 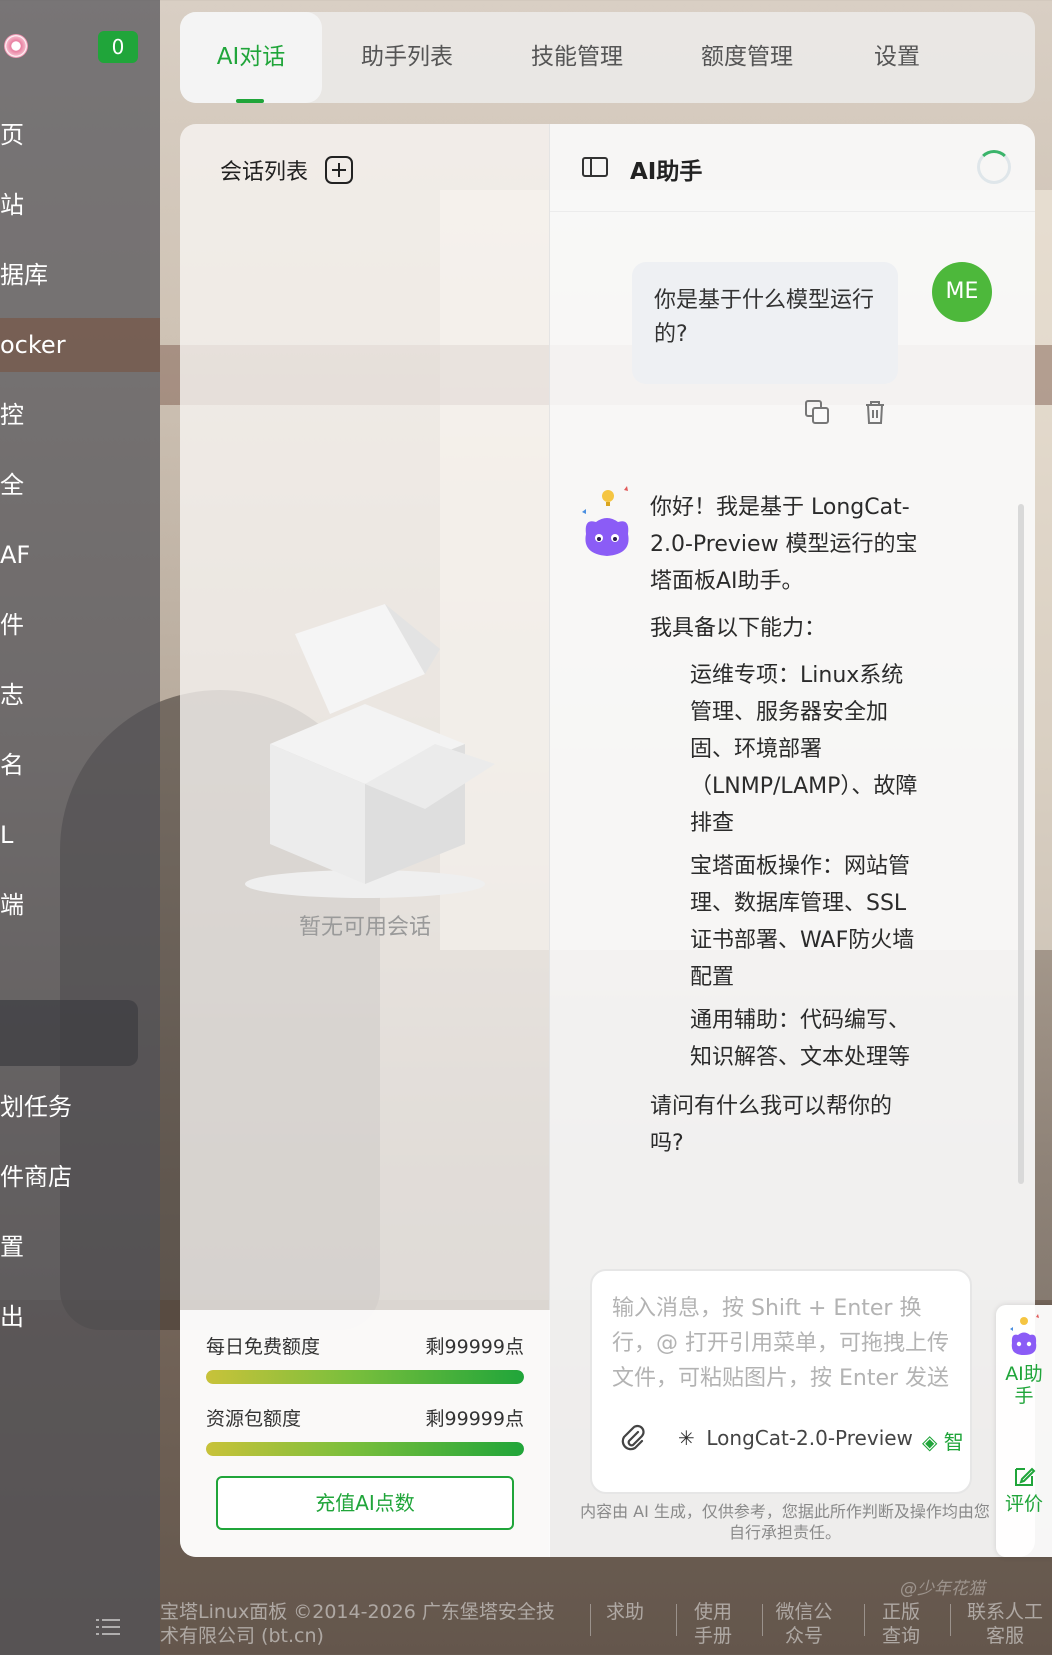 What do you see at coordinates (686, 1438) in the screenshot?
I see `model-sparkle-icon: ✳` at bounding box center [686, 1438].